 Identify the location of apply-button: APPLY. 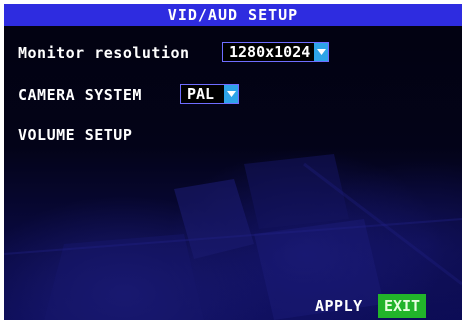
(339, 306).